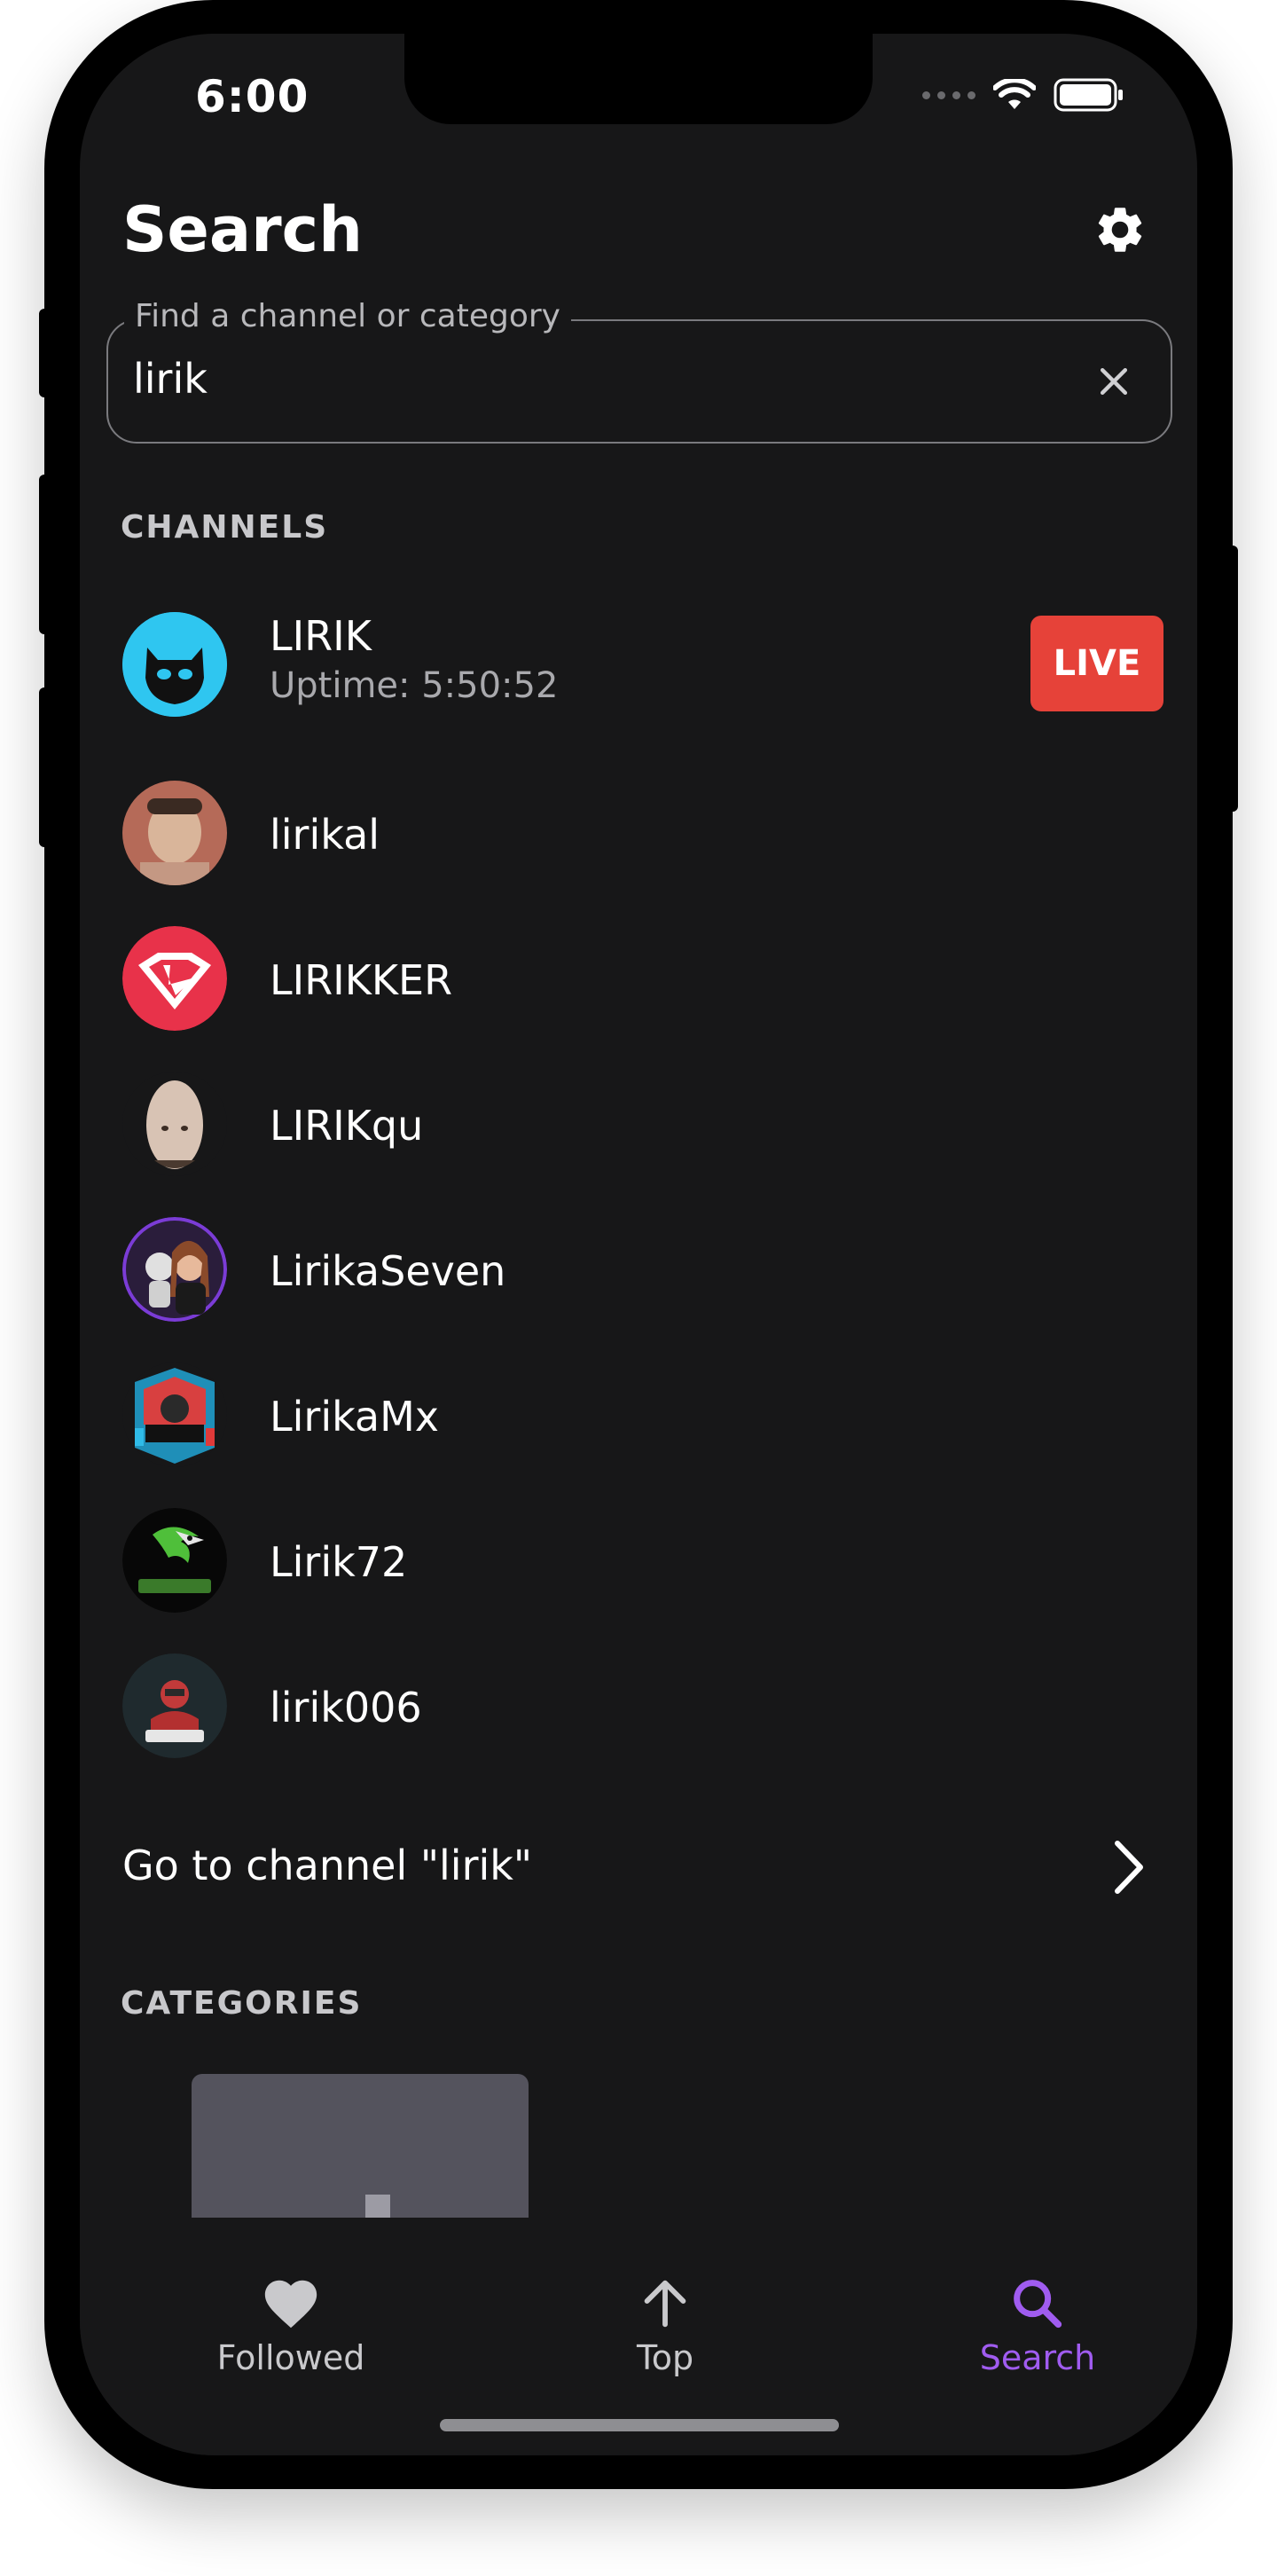 The image size is (1277, 2576). Describe the element at coordinates (641, 834) in the screenshot. I see `channel-row-lirikal: lirikal` at that location.